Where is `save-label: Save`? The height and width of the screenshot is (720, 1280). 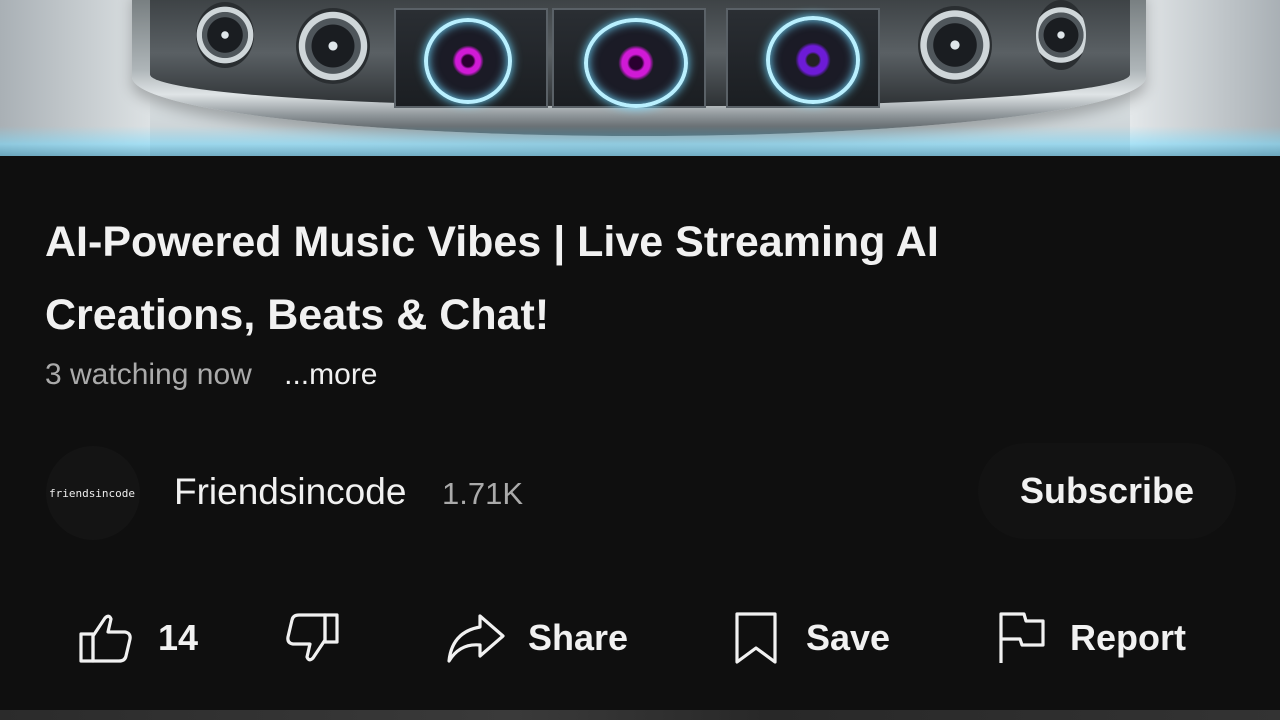 save-label: Save is located at coordinates (848, 637).